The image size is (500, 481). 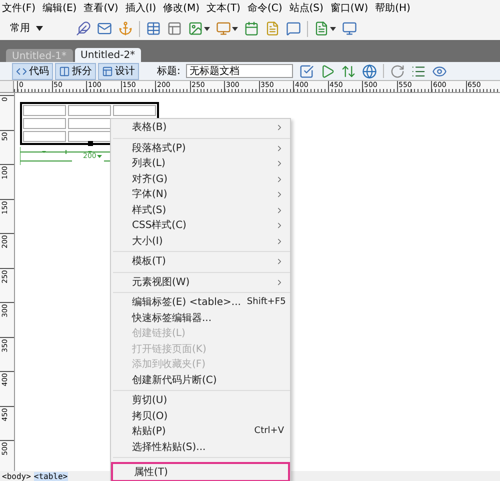 What do you see at coordinates (264, 8) in the screenshot?
I see `menu-item: 命令(C)` at bounding box center [264, 8].